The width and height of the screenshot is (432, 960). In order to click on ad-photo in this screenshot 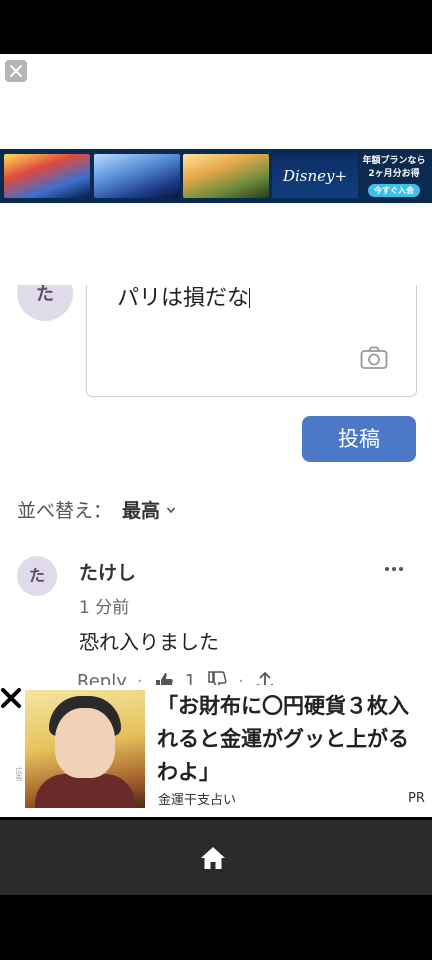, I will do `click(85, 749)`.